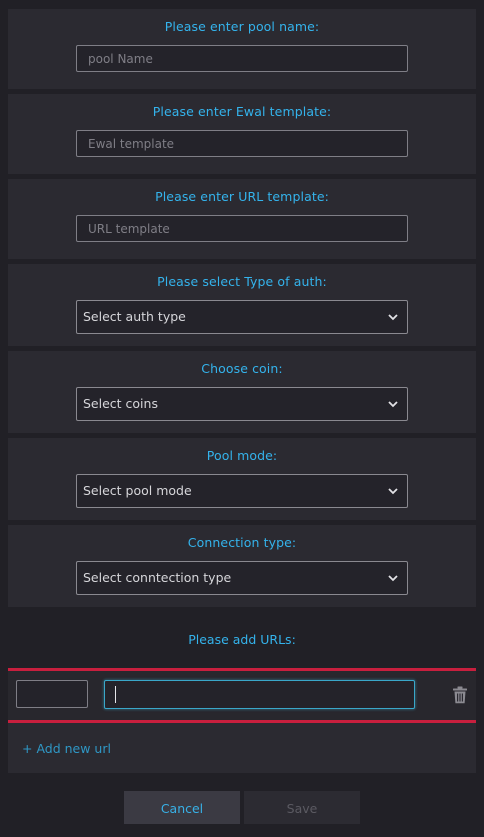 This screenshot has width=484, height=837. What do you see at coordinates (242, 368) in the screenshot?
I see `coin-label: Choose coin:` at bounding box center [242, 368].